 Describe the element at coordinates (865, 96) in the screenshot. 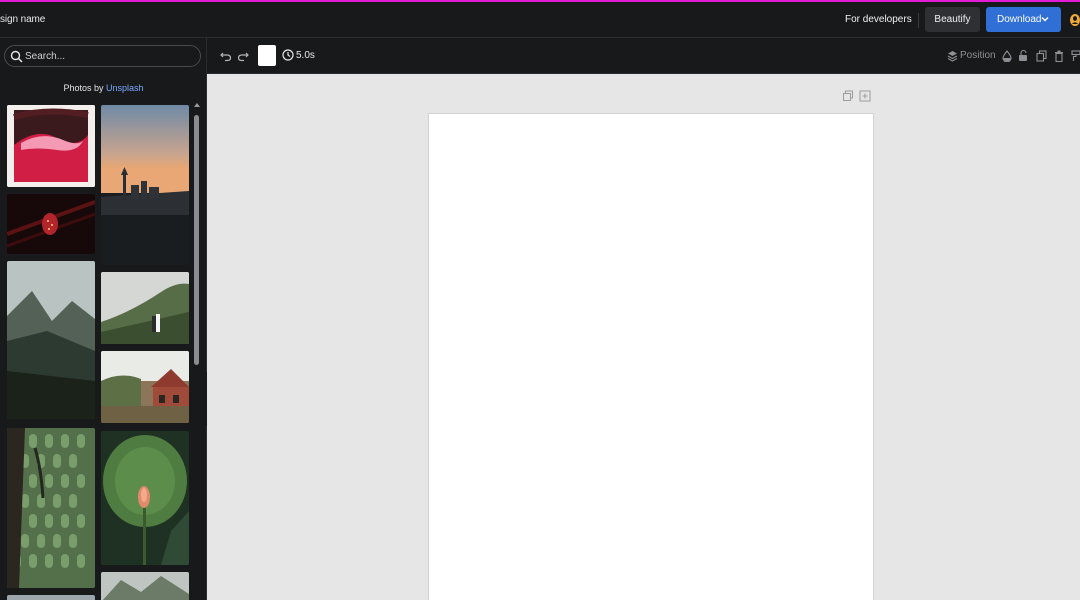

I see `add-page-icon` at that location.